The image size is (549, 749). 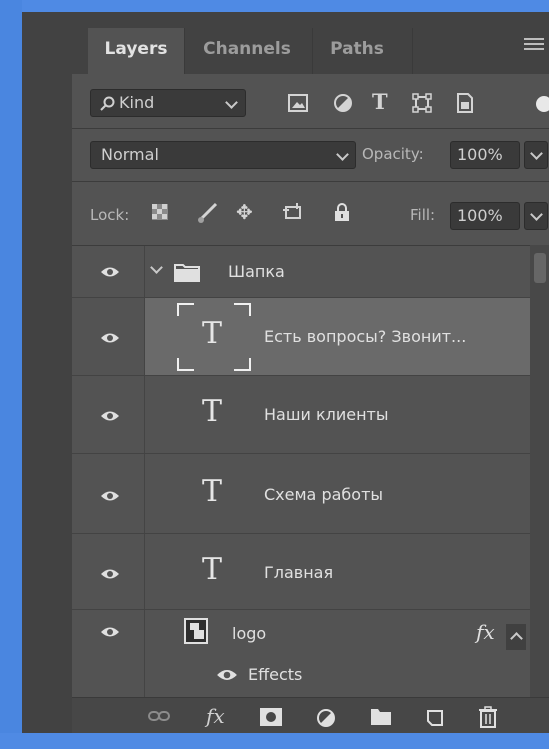 What do you see at coordinates (256, 271) in the screenshot?
I see `group-name: Шапка` at bounding box center [256, 271].